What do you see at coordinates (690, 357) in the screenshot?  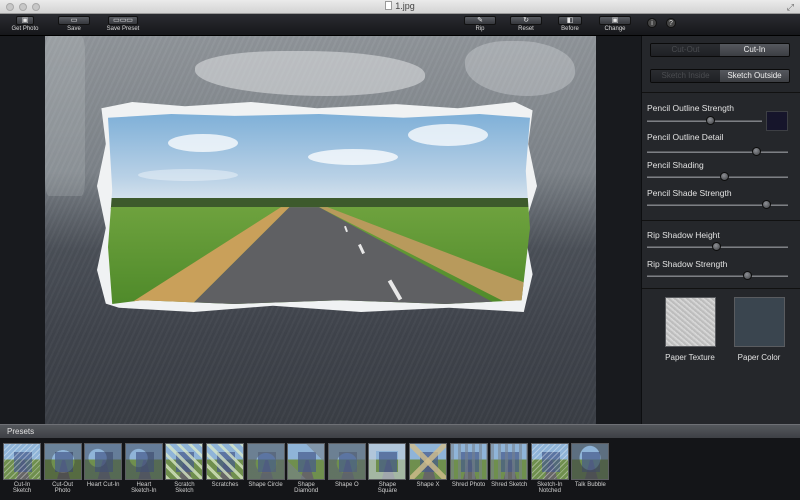 I see `paper-texture-label: Paper Texture` at bounding box center [690, 357].